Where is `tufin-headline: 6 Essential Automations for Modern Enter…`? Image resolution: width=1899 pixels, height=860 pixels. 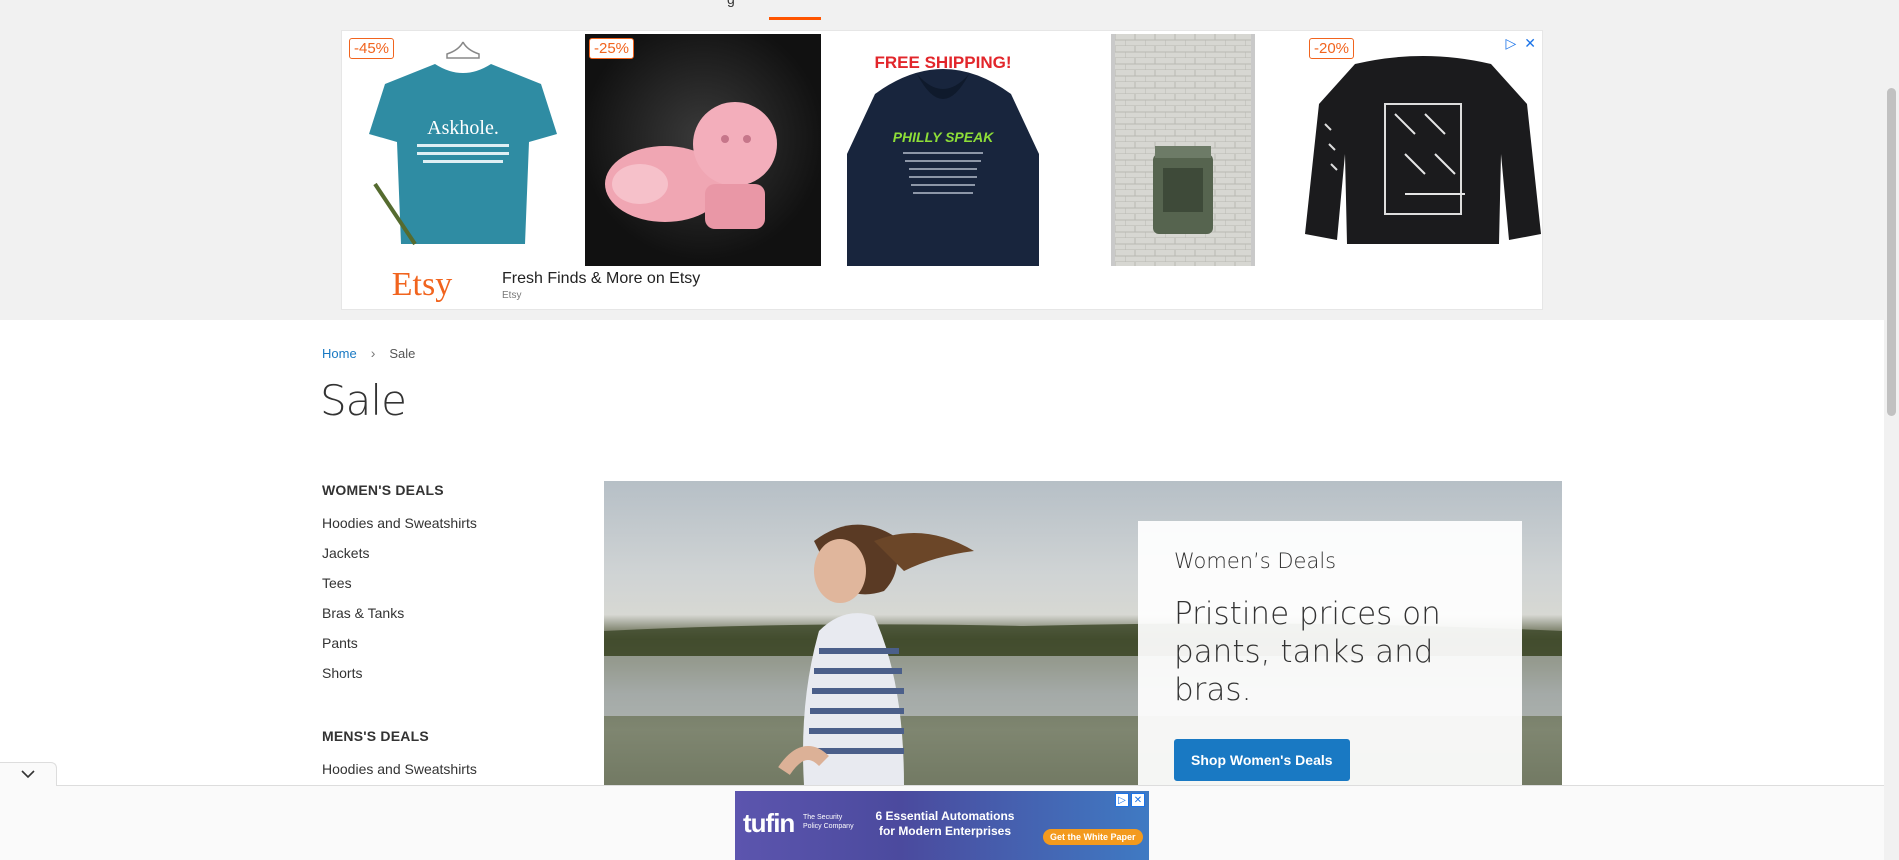 tufin-headline: 6 Essential Automations for Modern Enter… is located at coordinates (945, 823).